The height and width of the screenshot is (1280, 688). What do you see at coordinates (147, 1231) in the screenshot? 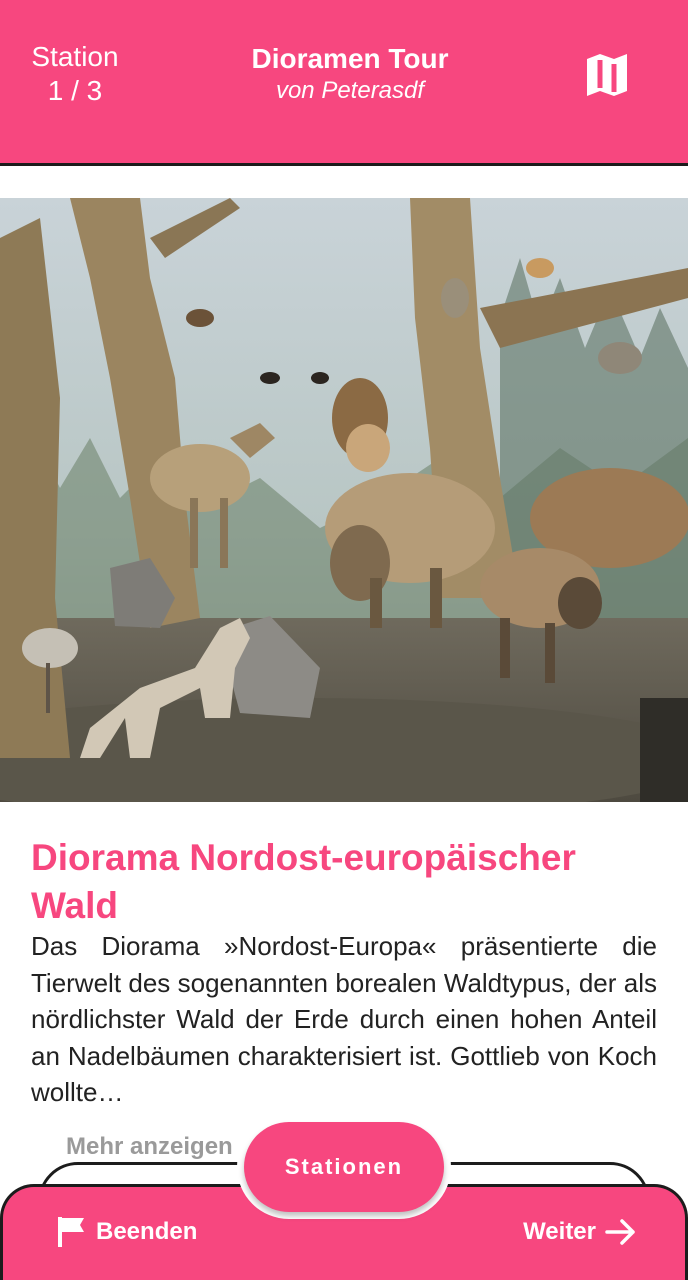
I see `end-tour-label: Beenden` at bounding box center [147, 1231].